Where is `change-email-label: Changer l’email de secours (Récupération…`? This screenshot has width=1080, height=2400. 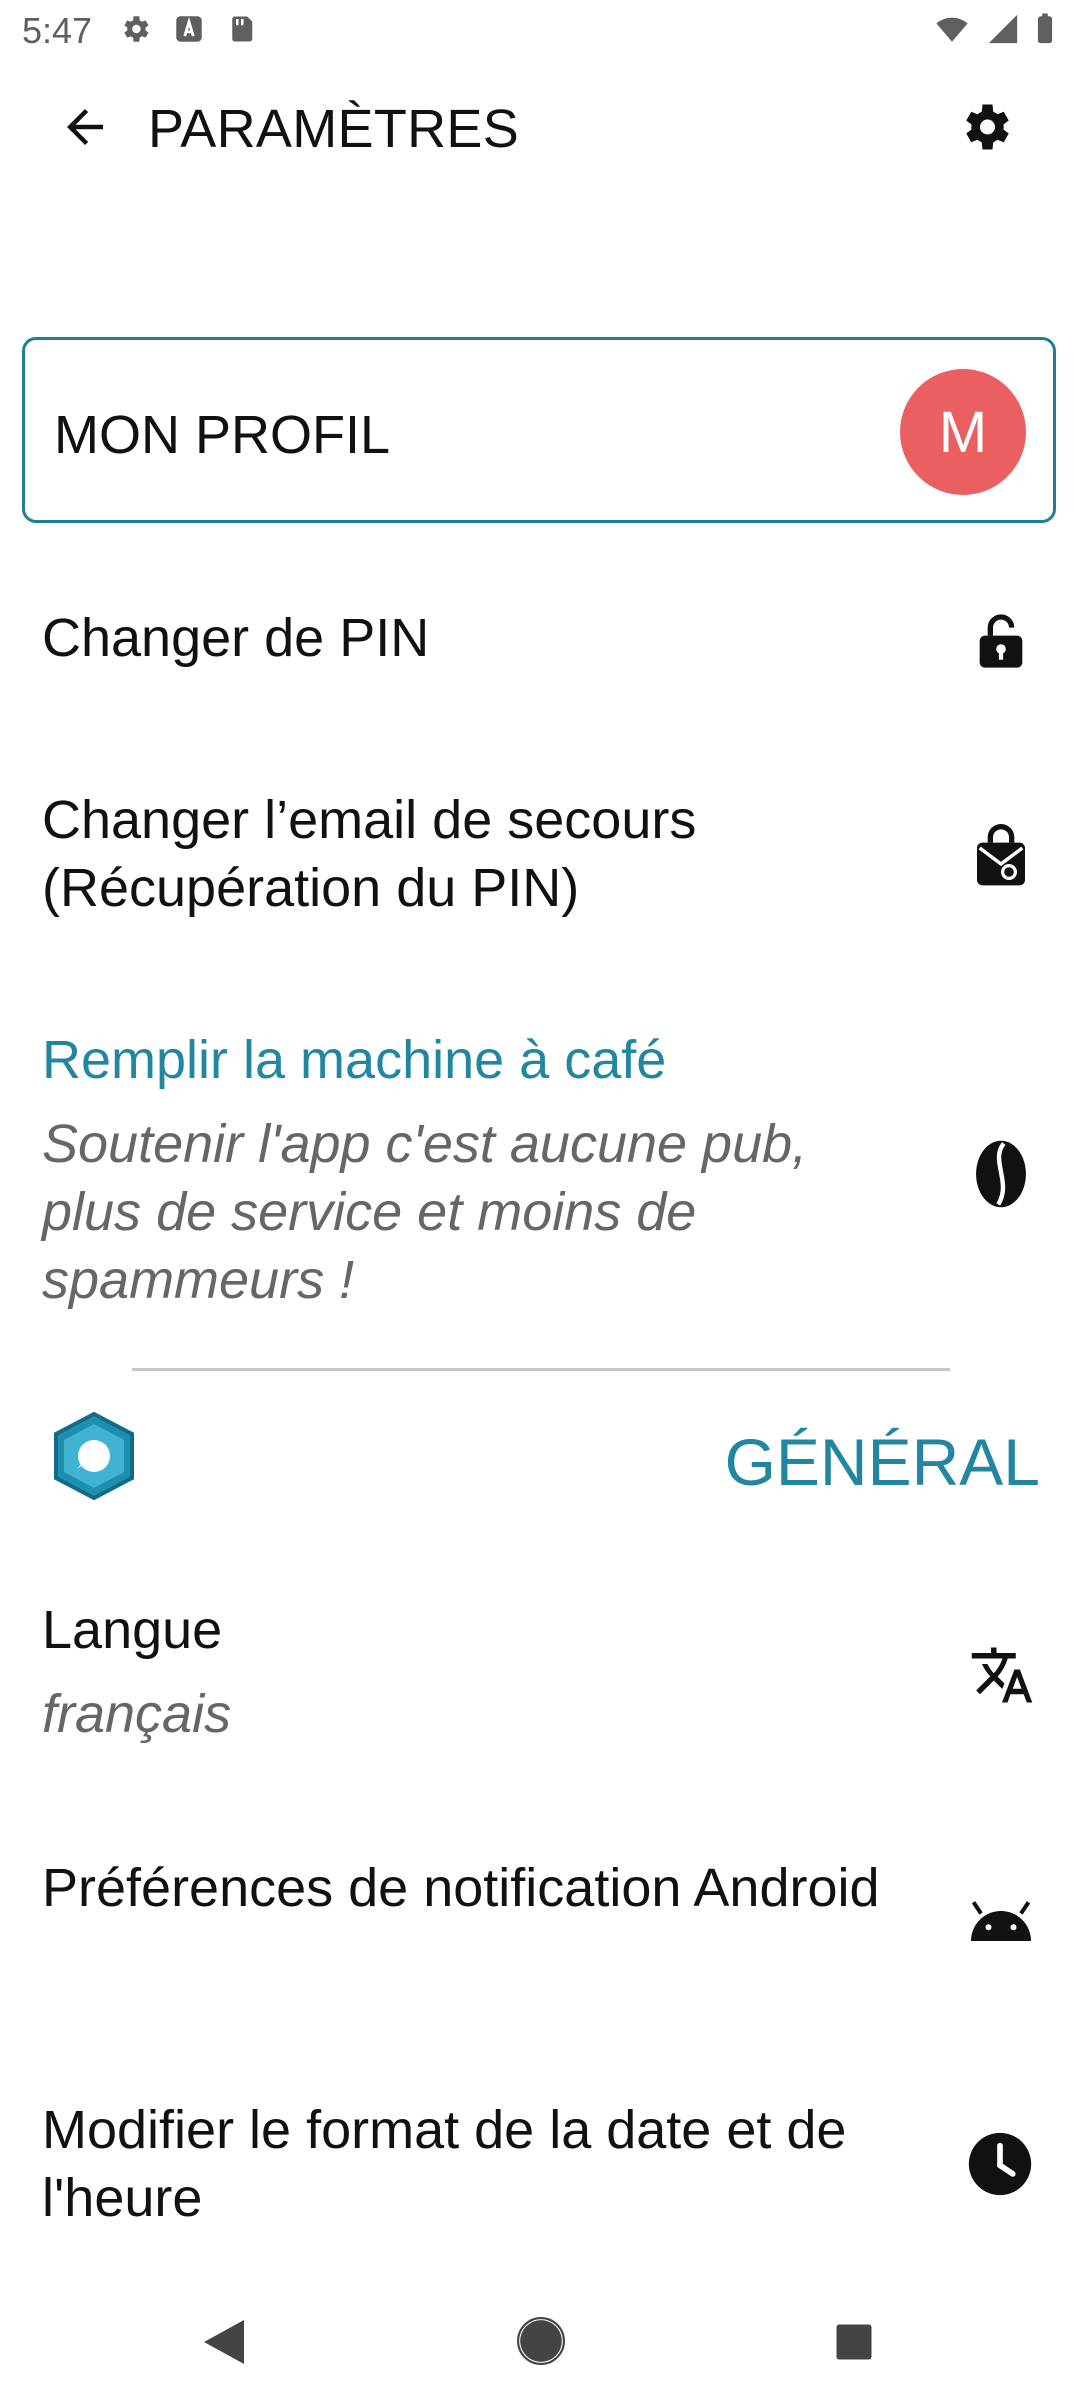 change-email-label: Changer l’email de secours (Récupération… is located at coordinates (369, 854).